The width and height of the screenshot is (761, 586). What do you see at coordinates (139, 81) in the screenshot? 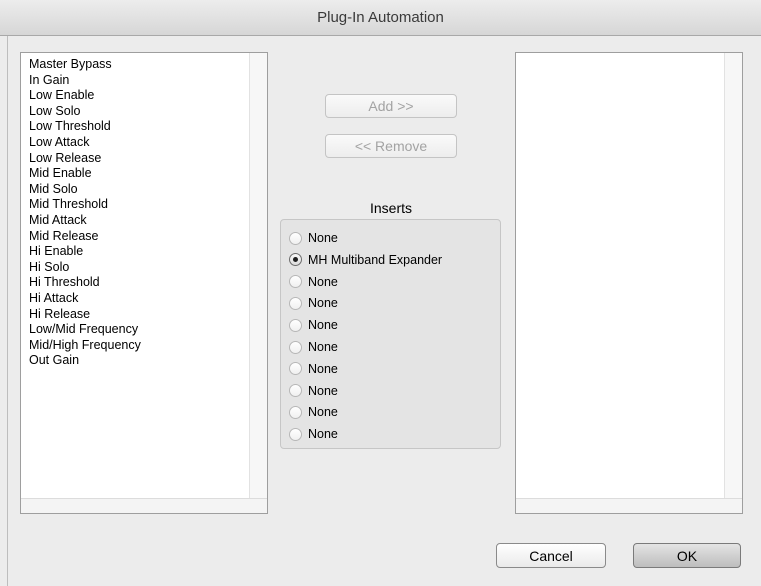
I see `parameter-list-item: In Gain` at bounding box center [139, 81].